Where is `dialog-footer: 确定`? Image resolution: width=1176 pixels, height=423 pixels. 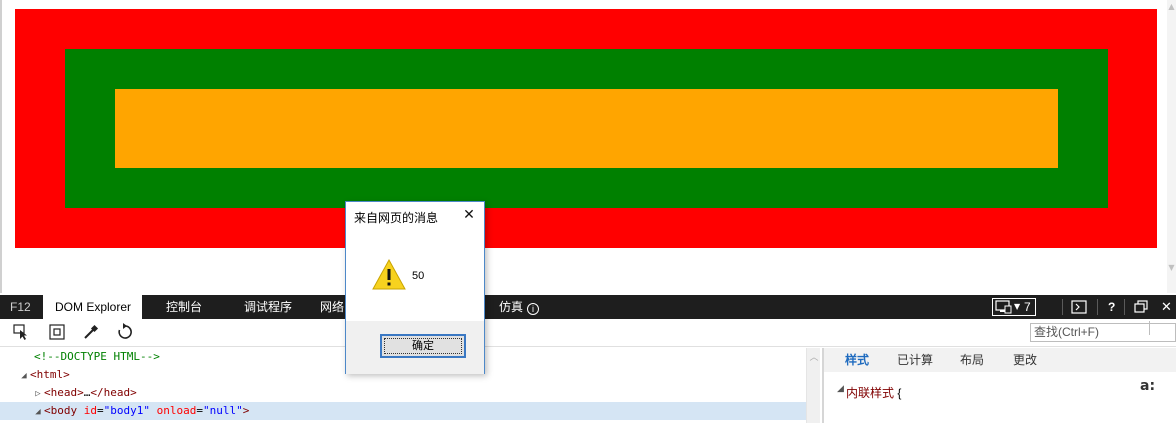 dialog-footer: 确定 is located at coordinates (415, 347).